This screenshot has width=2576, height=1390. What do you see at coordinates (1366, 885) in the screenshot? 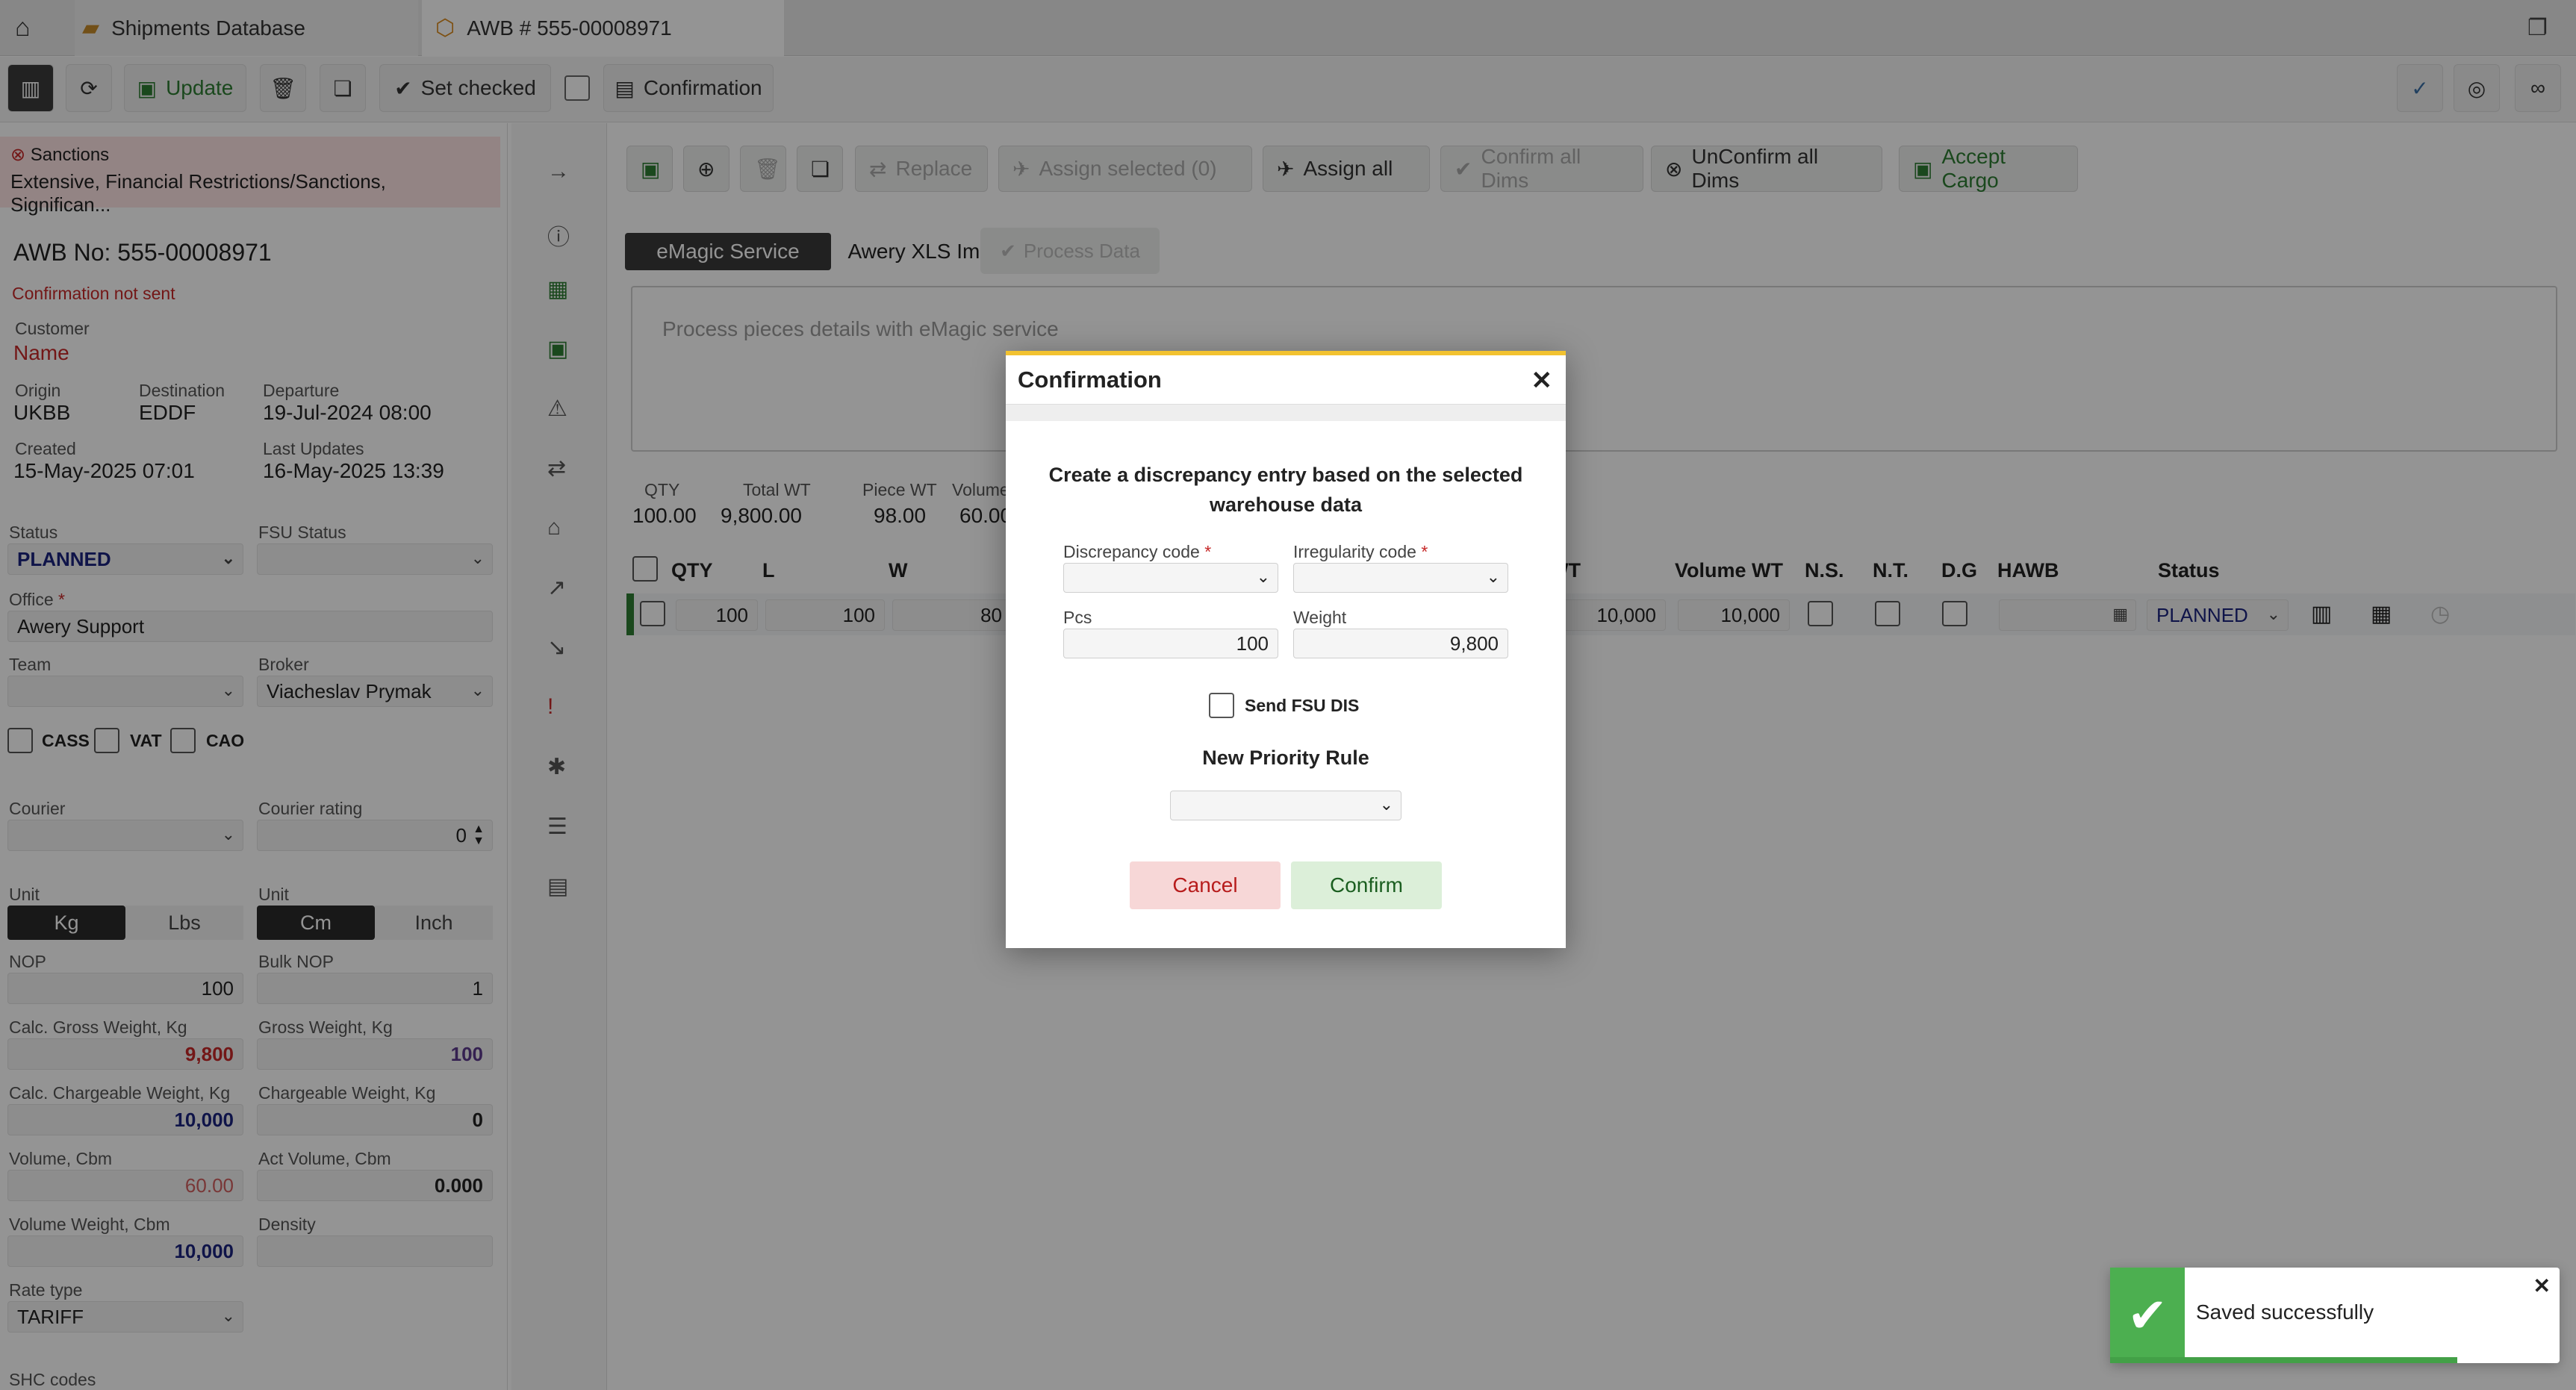
I see `confirm-button: Confirm` at bounding box center [1366, 885].